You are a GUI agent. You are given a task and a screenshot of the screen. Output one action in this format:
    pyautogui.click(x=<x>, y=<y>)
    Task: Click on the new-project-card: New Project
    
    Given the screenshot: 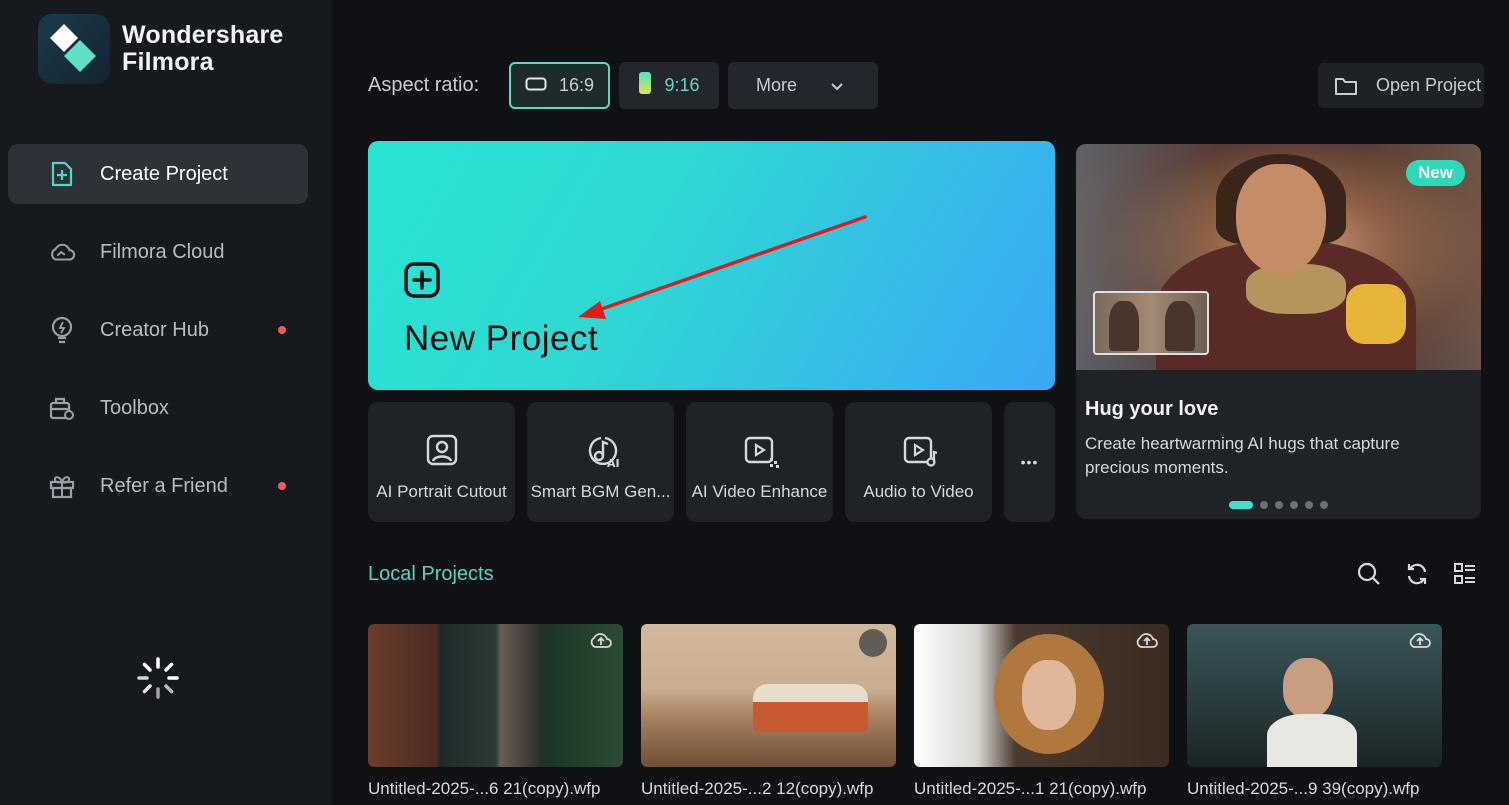 What is the action you would take?
    pyautogui.click(x=711, y=265)
    